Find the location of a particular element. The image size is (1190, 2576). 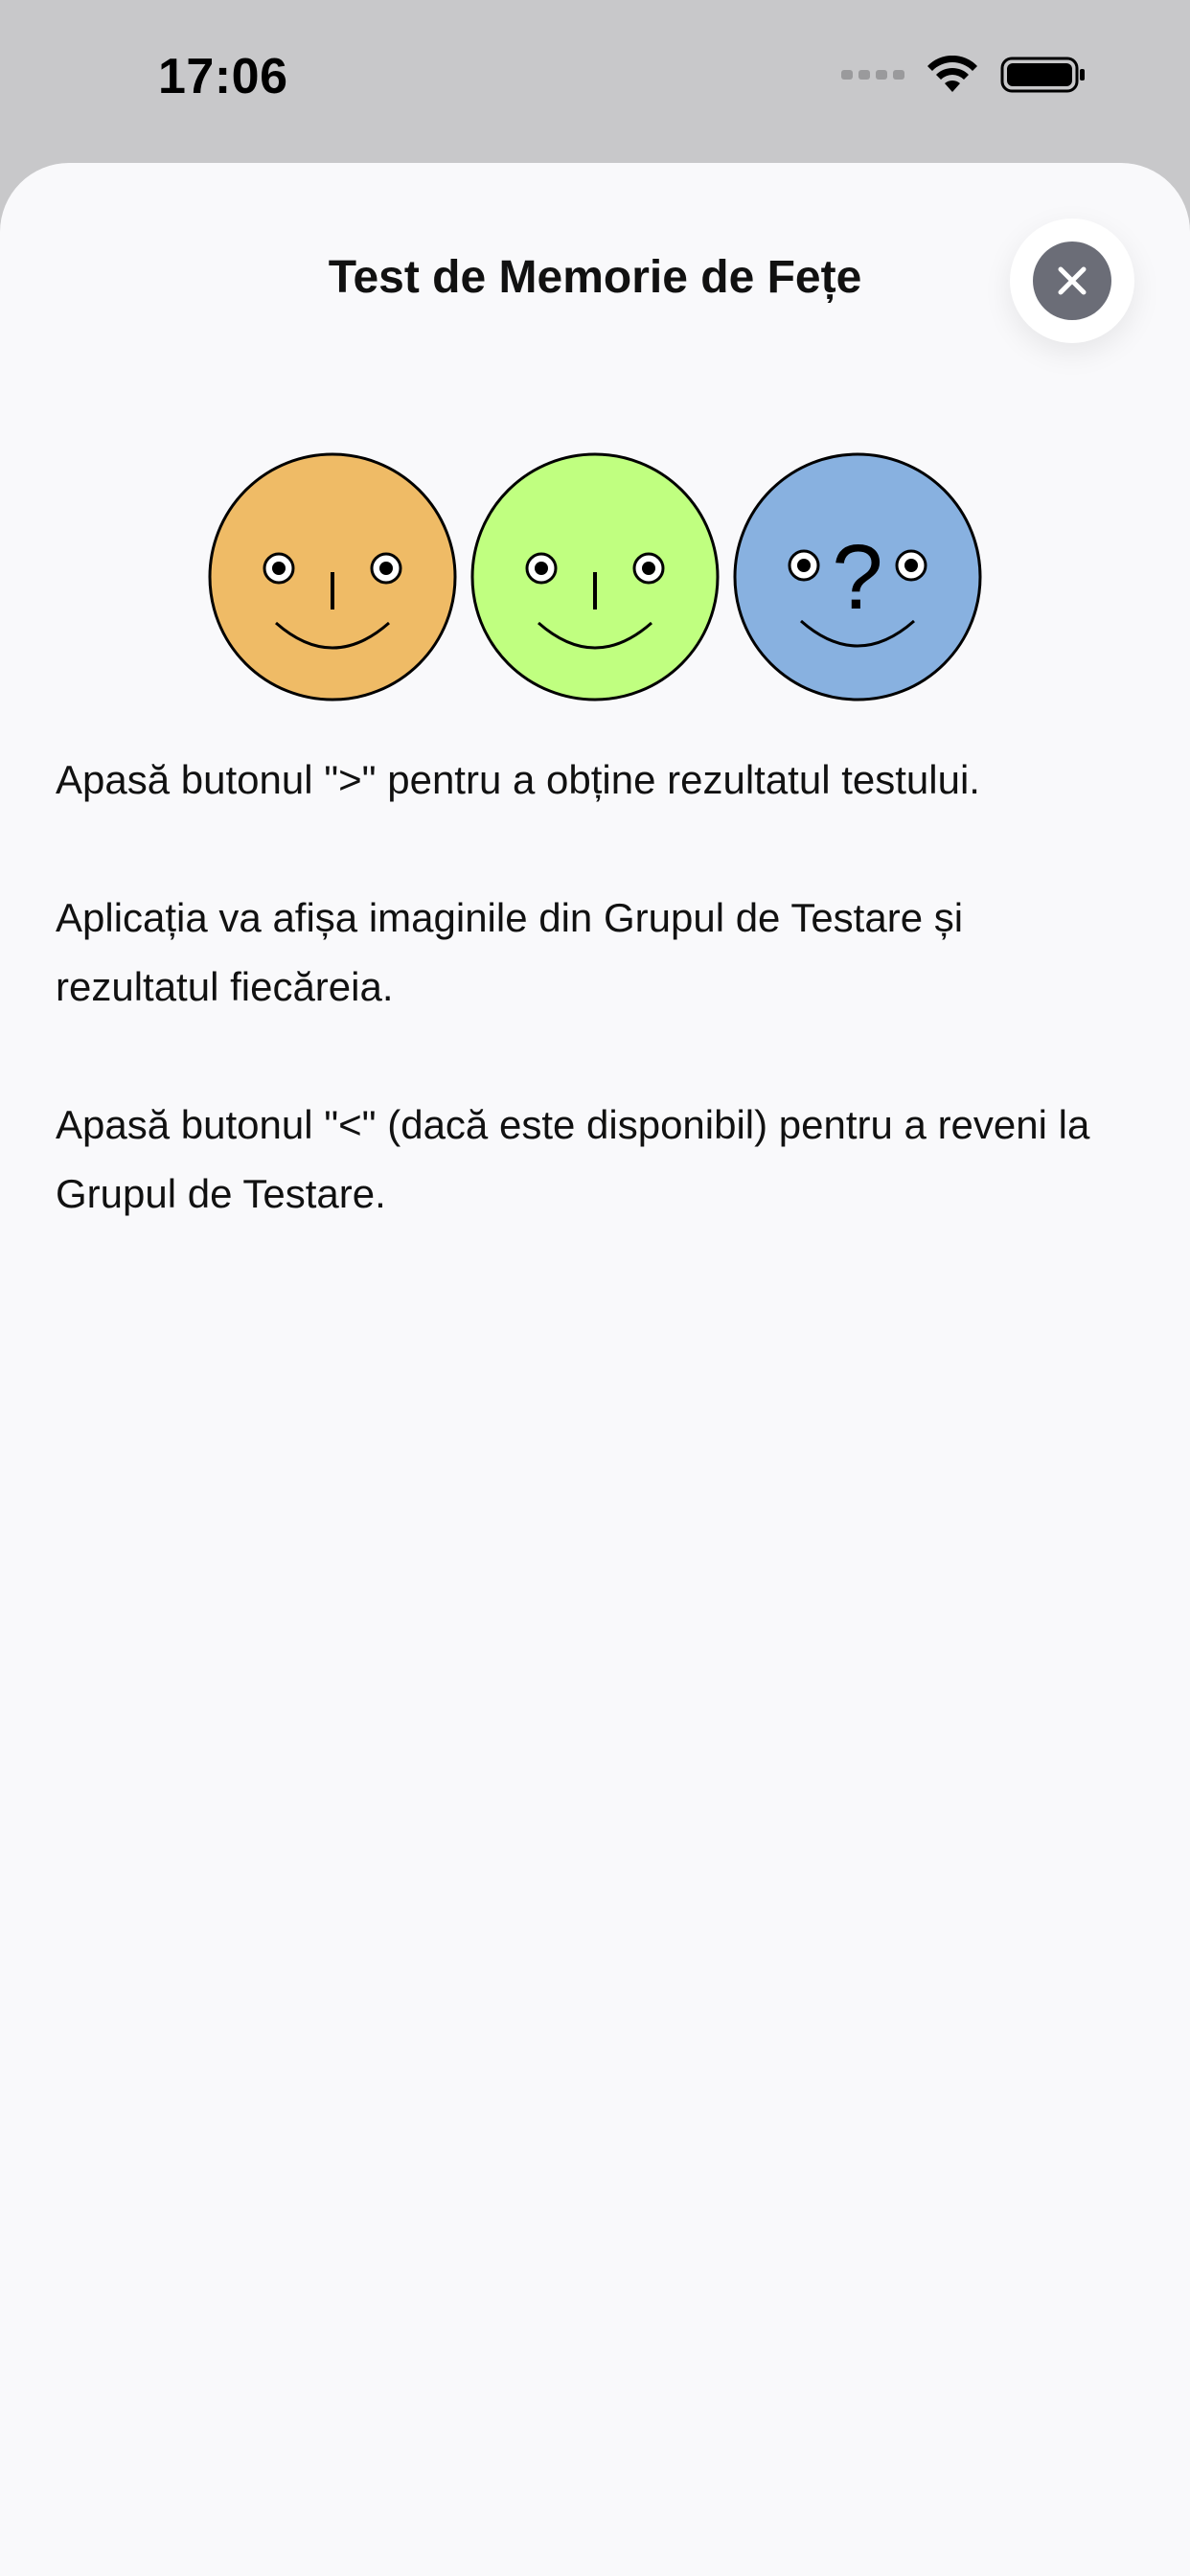

face-orange is located at coordinates (333, 577).